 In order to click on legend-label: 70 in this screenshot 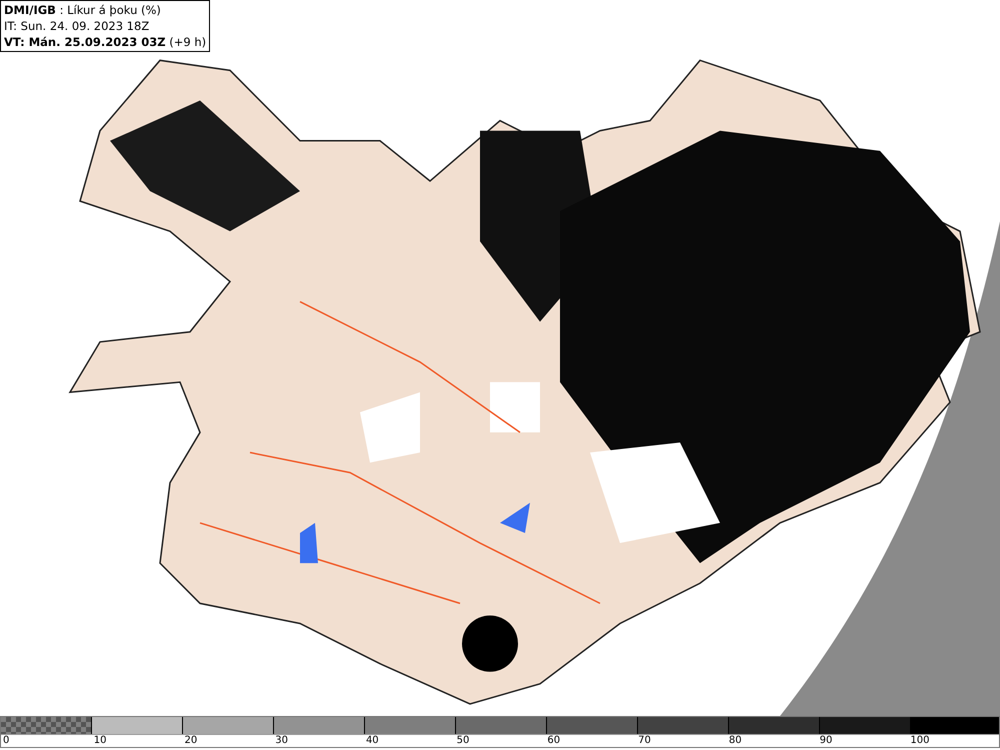, I will do `click(644, 740)`.